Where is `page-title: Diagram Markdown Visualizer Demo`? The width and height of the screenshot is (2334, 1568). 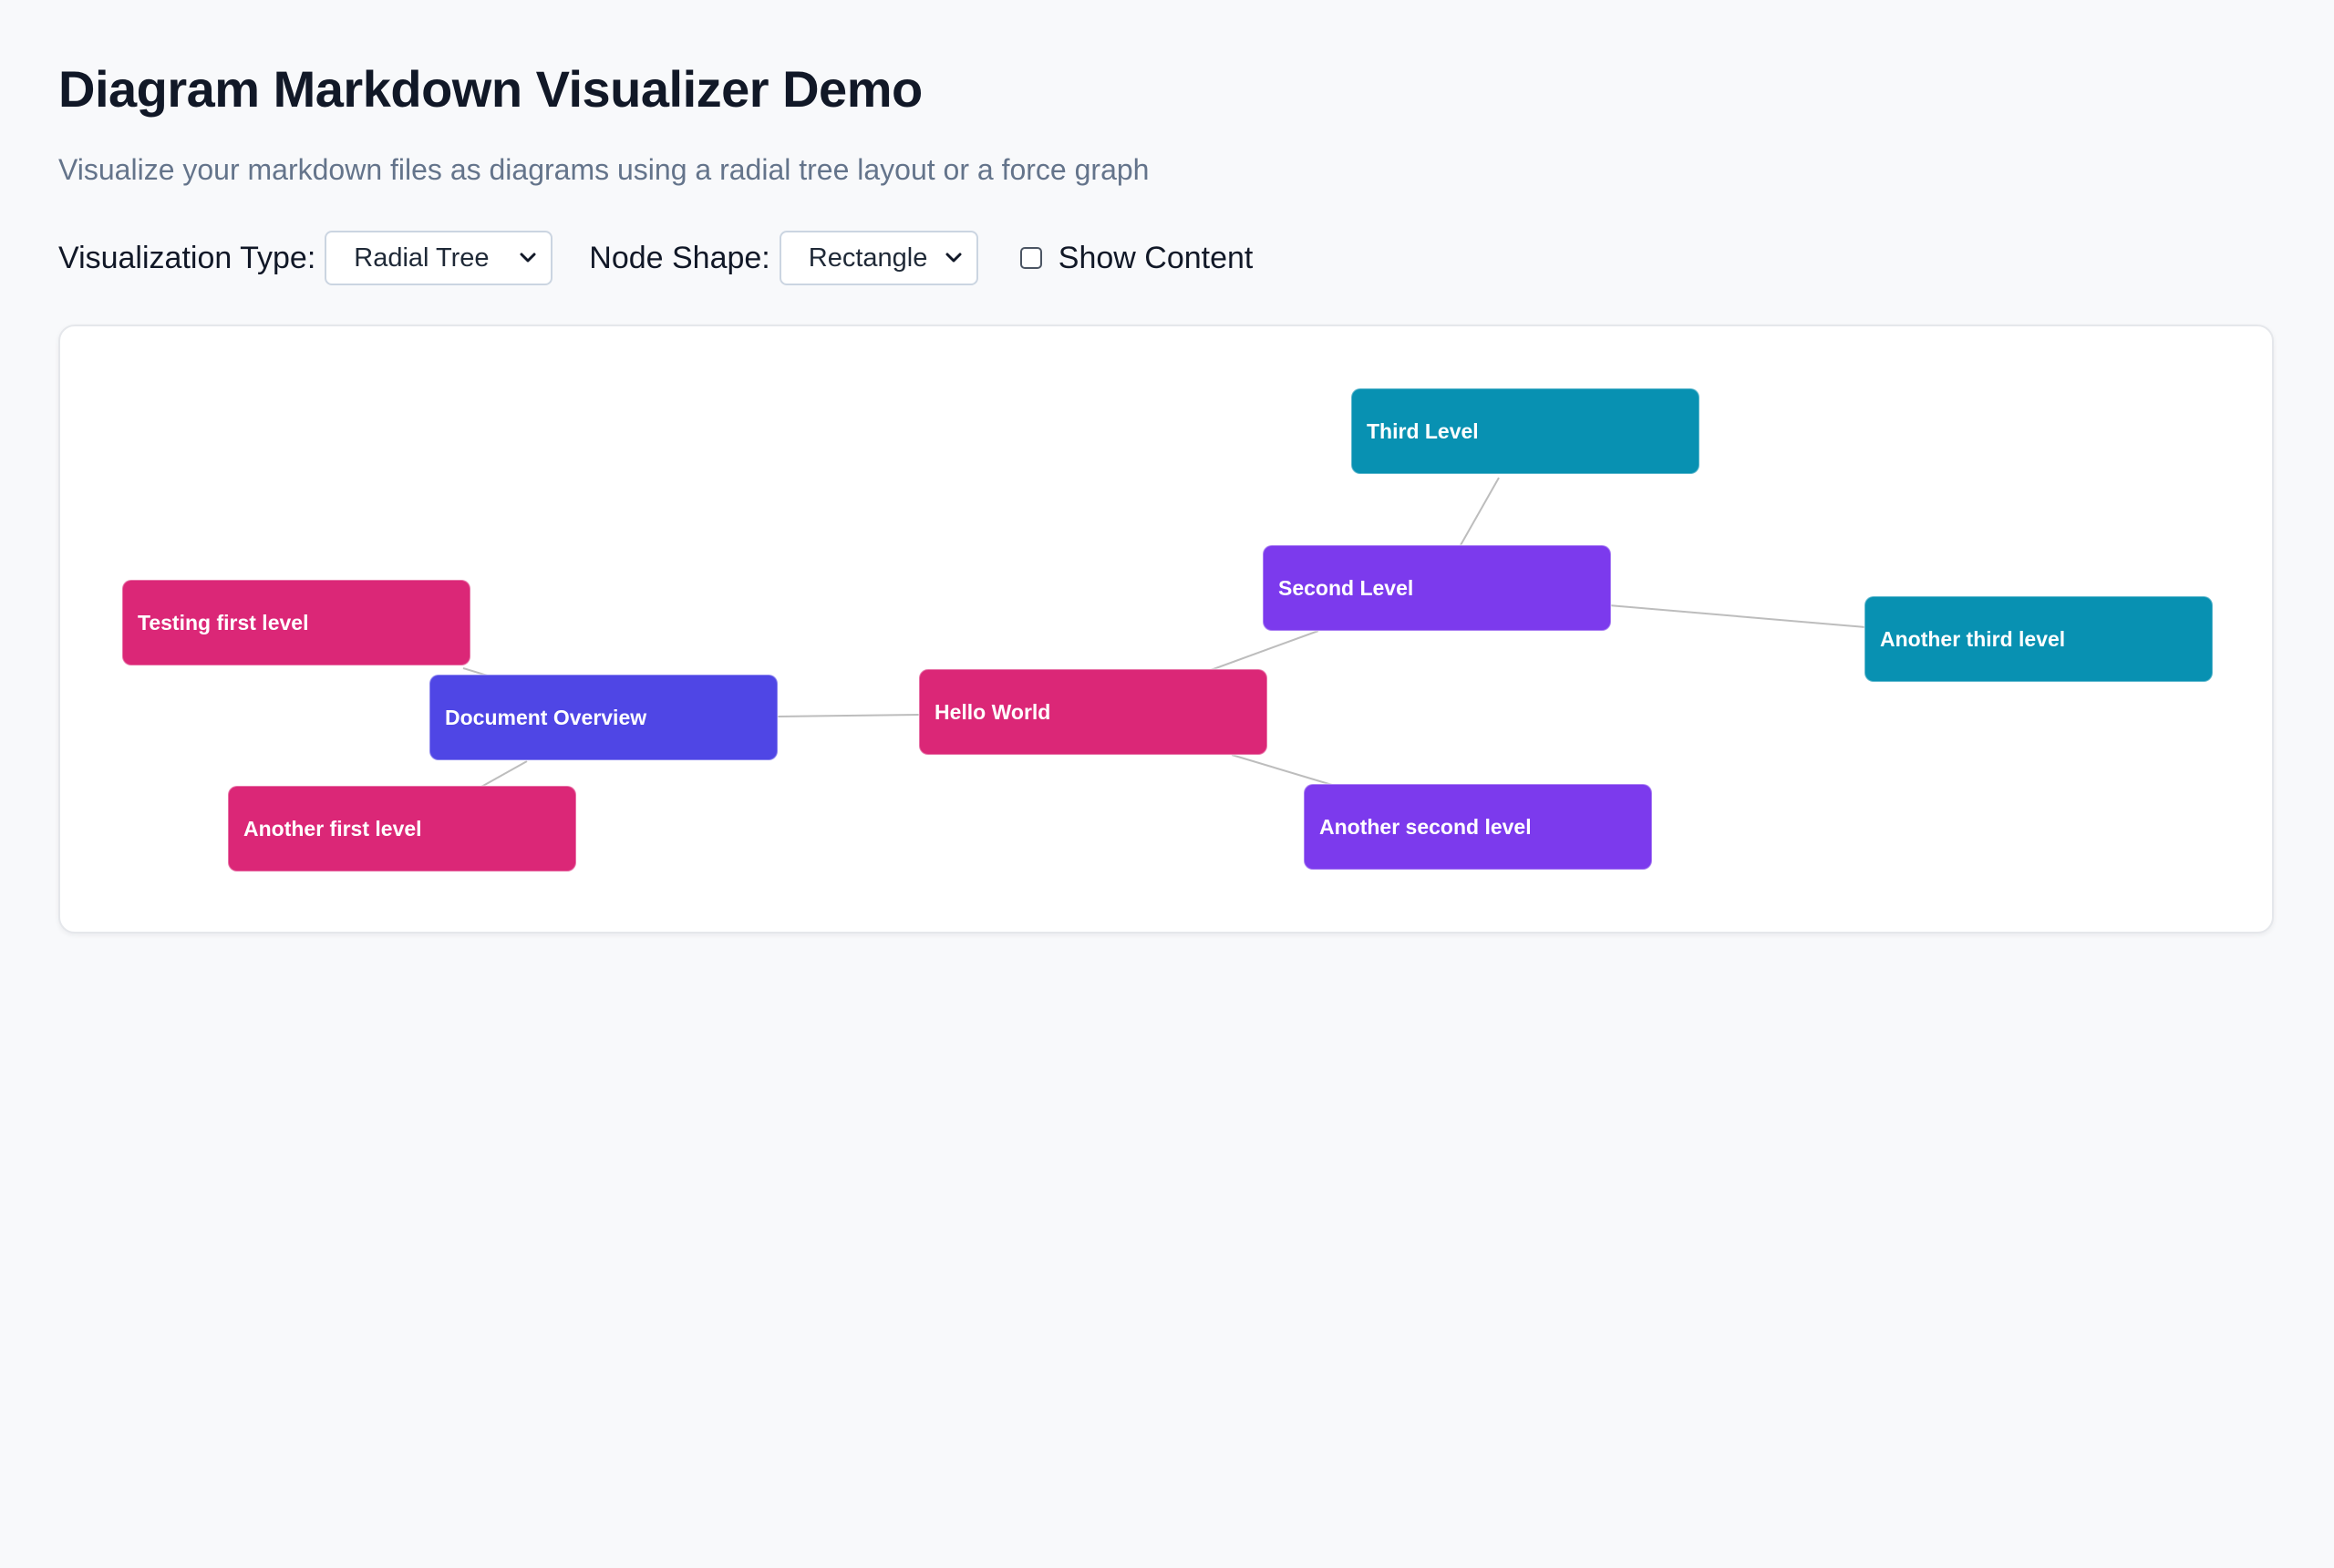
page-title: Diagram Markdown Visualizer Demo is located at coordinates (490, 89).